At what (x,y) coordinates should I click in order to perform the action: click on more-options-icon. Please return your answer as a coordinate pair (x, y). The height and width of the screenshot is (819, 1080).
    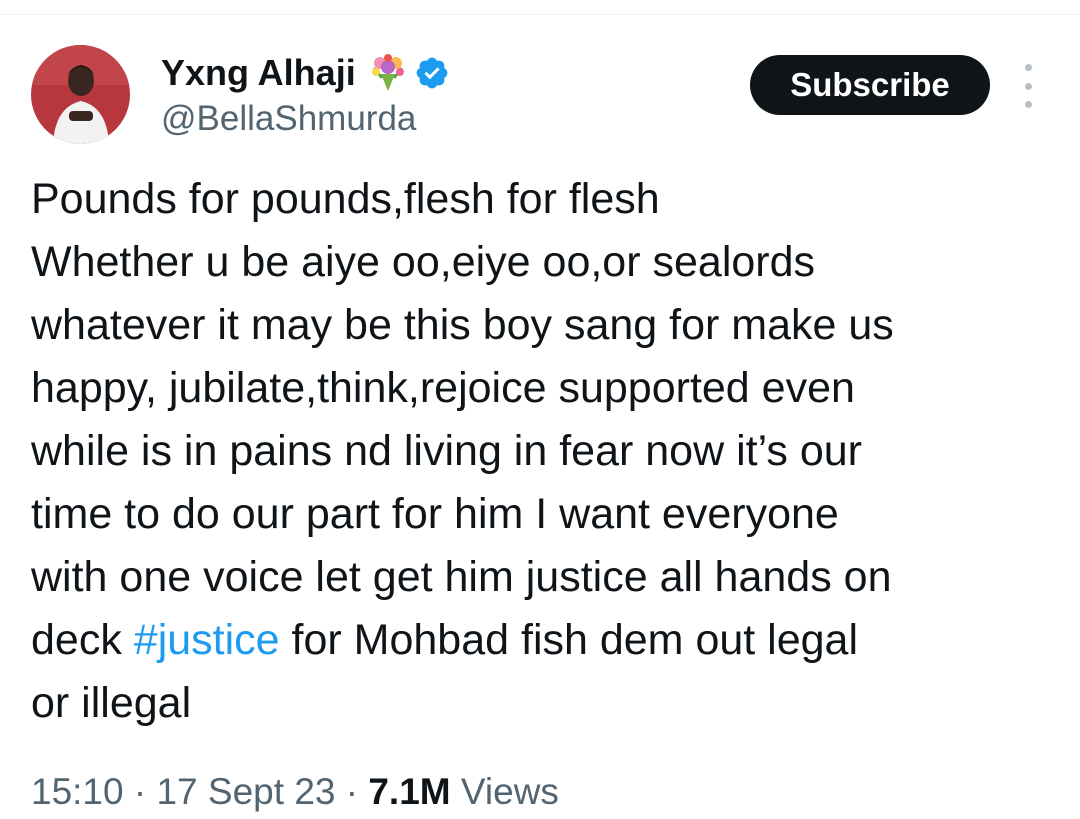
    Looking at the image, I should click on (1028, 86).